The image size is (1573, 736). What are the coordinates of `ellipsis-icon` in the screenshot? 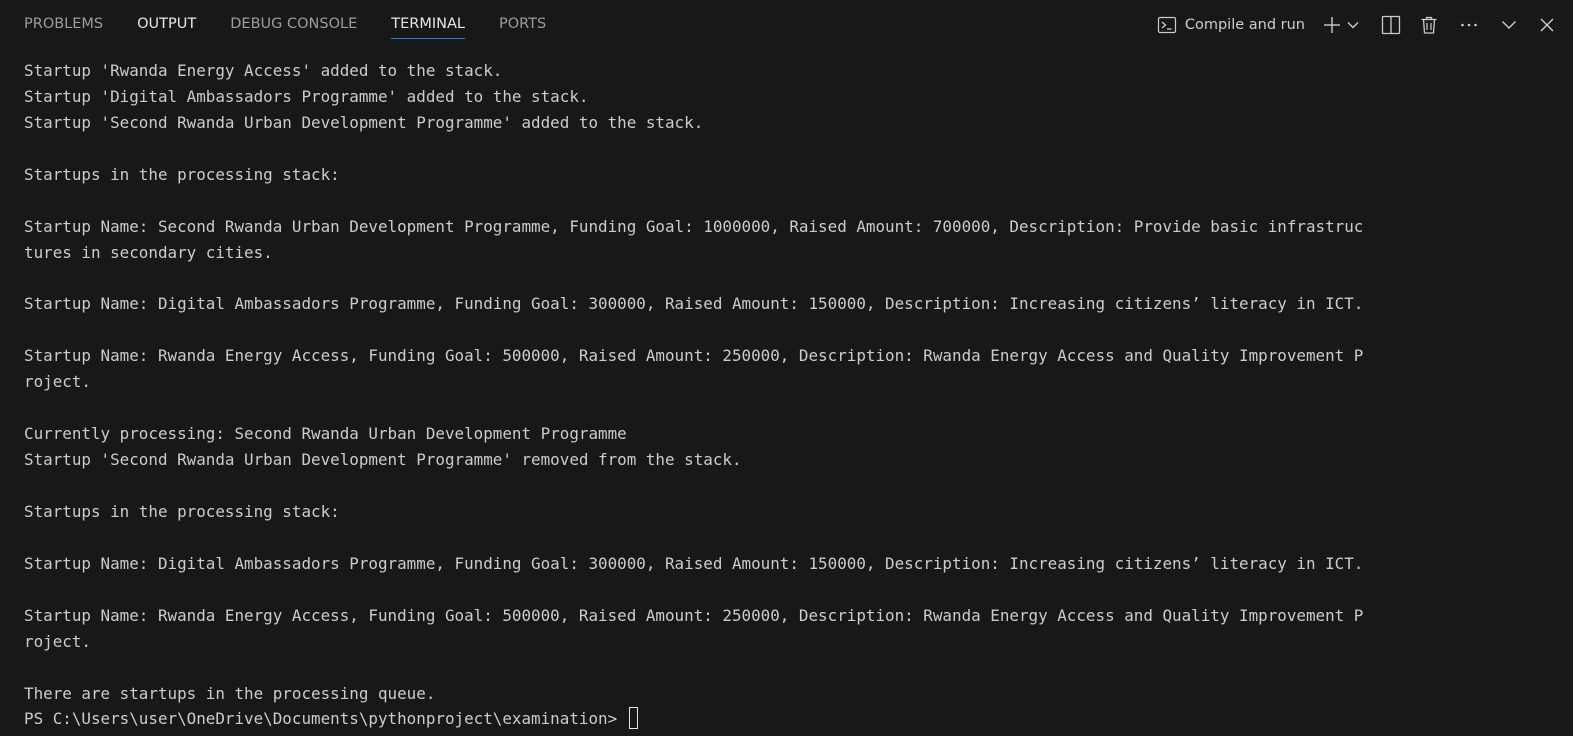 It's located at (1469, 25).